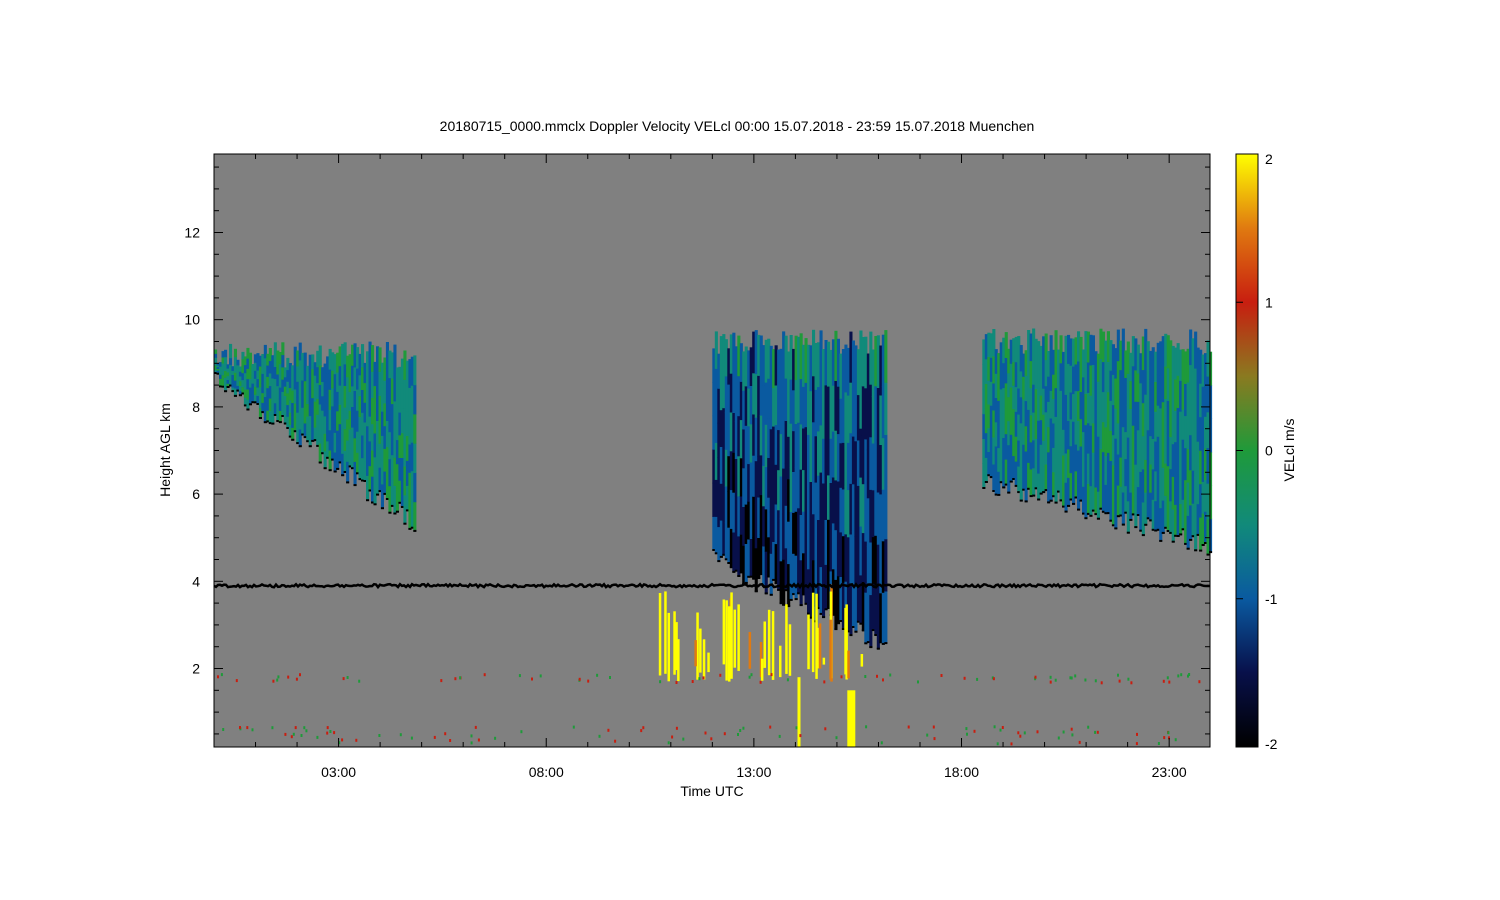 This screenshot has width=1500, height=900. What do you see at coordinates (196, 494) in the screenshot?
I see `y-tick-label: 6` at bounding box center [196, 494].